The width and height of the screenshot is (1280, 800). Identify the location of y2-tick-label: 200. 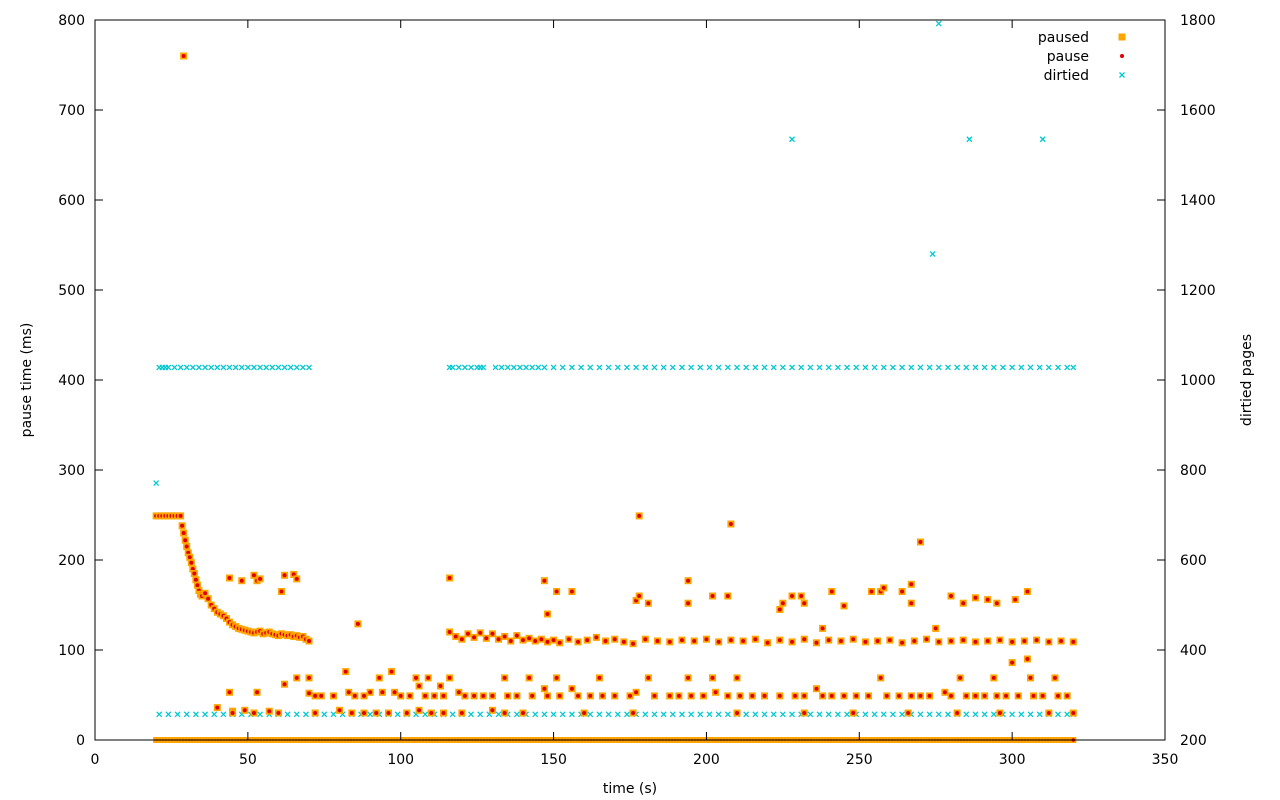
(1193, 741).